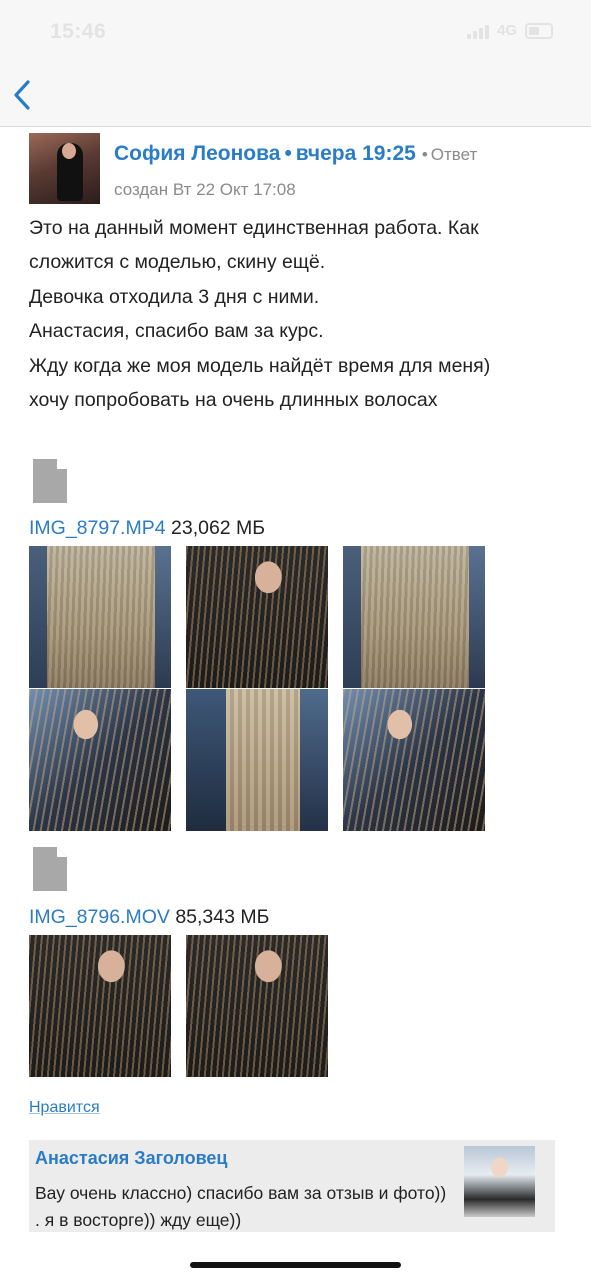  Describe the element at coordinates (539, 30) in the screenshot. I see `battery-icon` at that location.